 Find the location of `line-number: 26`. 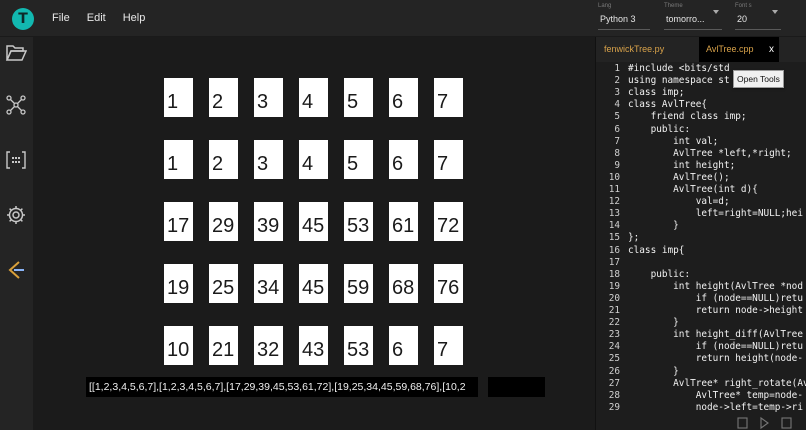

line-number: 26 is located at coordinates (614, 371).